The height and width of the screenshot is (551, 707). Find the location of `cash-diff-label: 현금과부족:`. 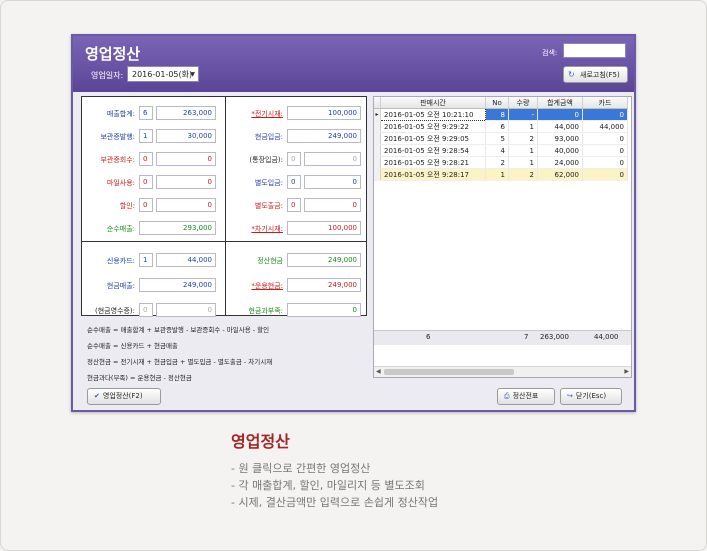

cash-diff-label: 현금과부족: is located at coordinates (265, 311).